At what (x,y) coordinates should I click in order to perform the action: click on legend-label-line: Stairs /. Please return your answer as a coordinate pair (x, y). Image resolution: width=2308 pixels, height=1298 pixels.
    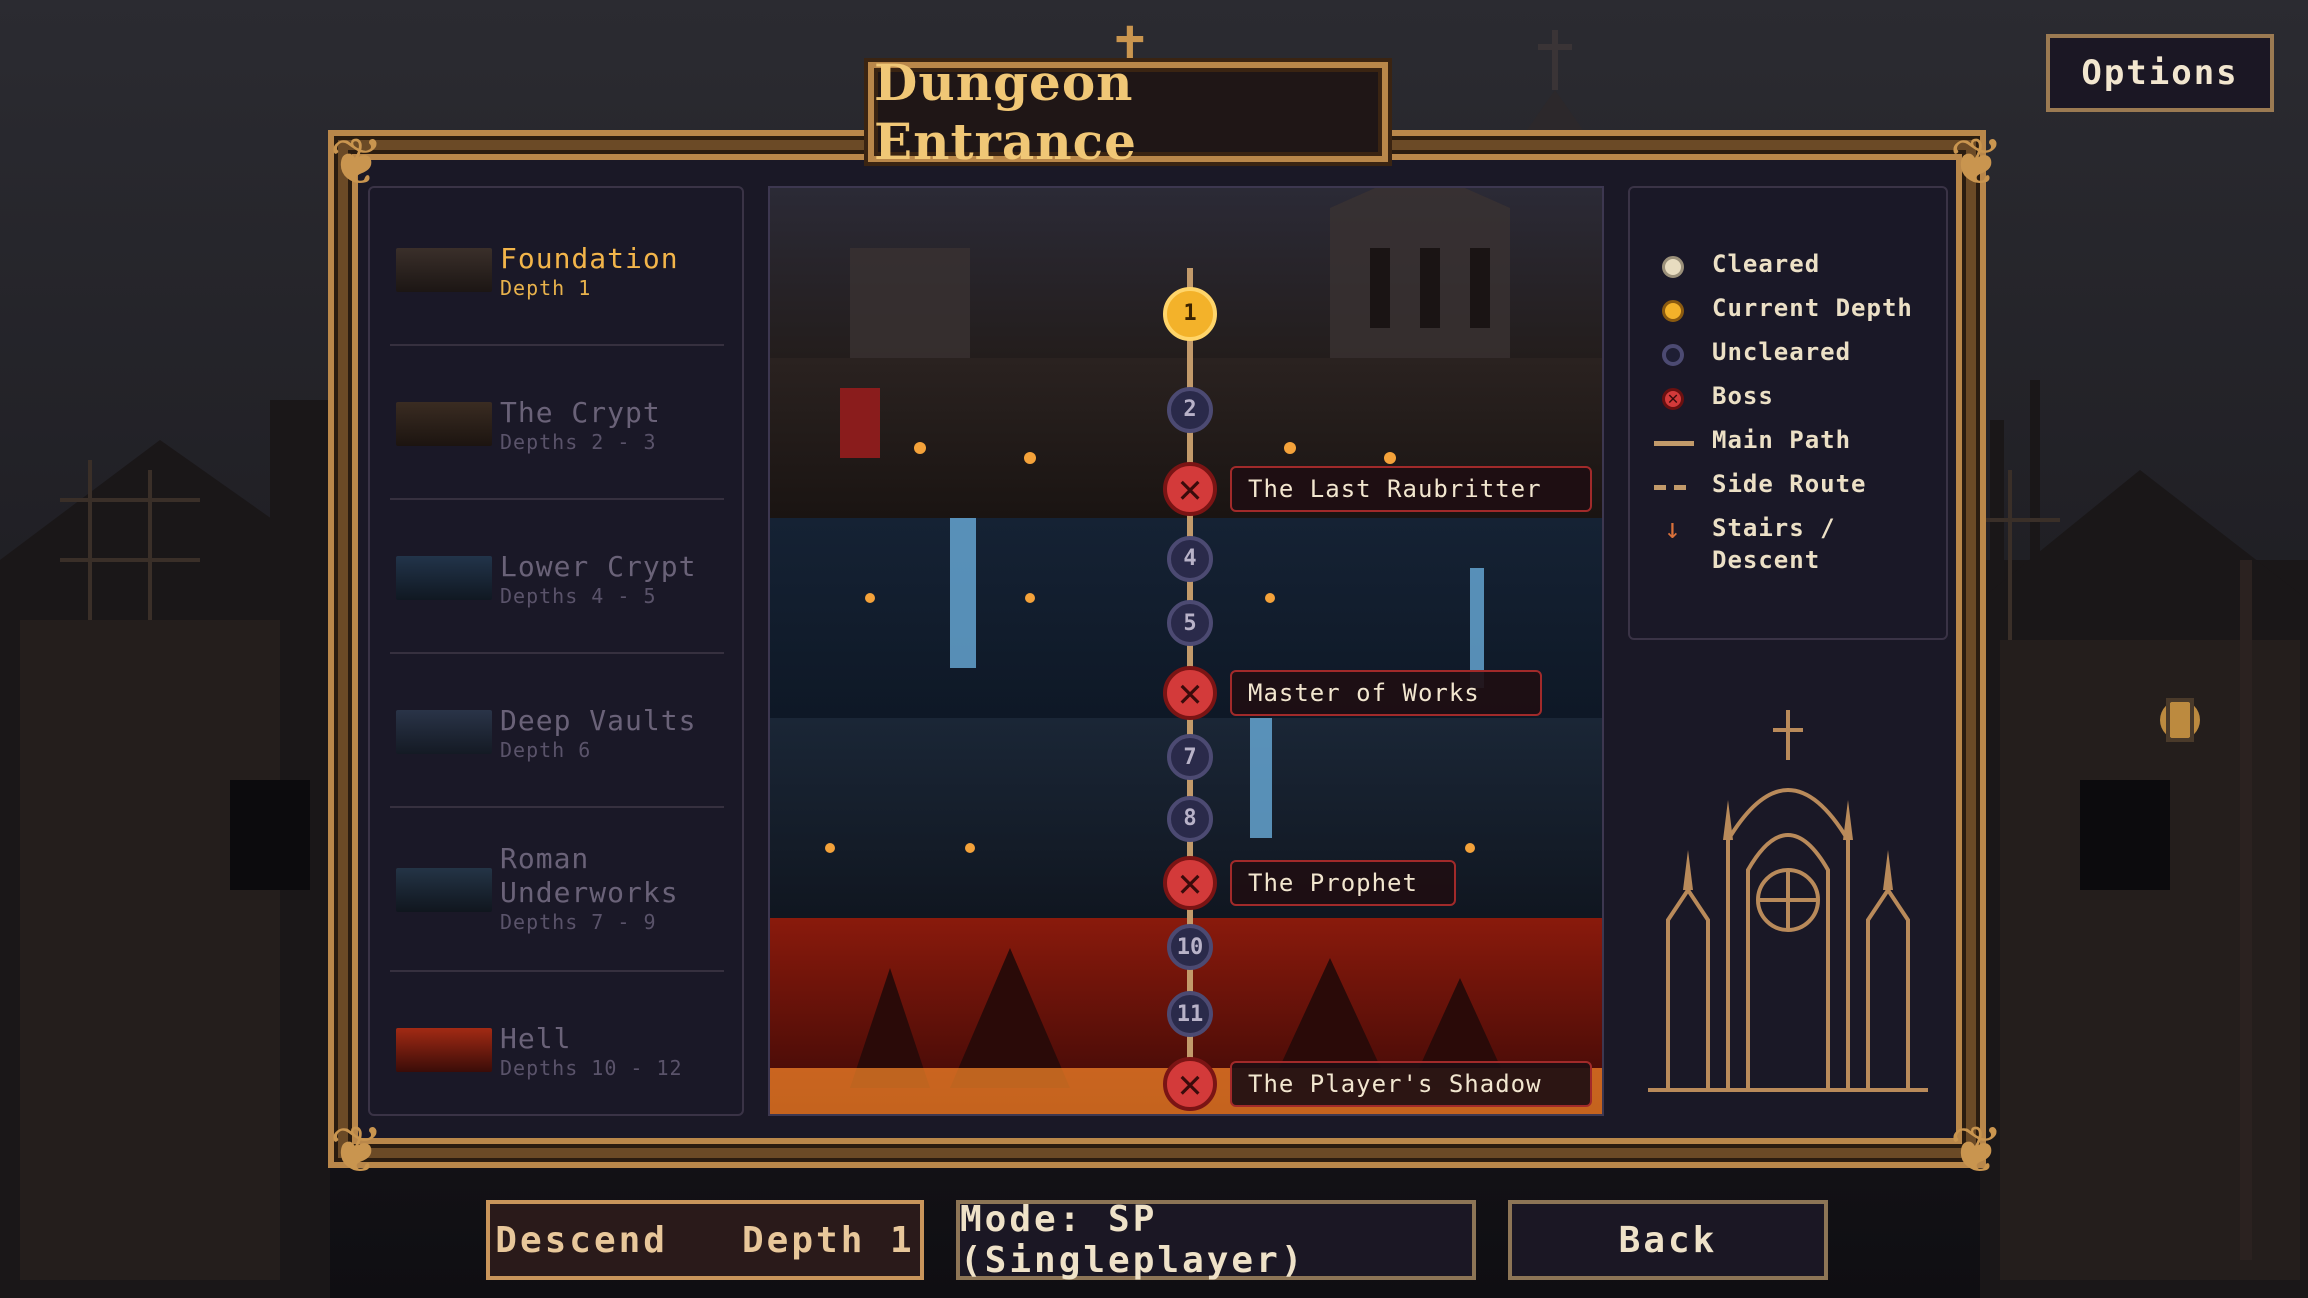
    Looking at the image, I should click on (1774, 528).